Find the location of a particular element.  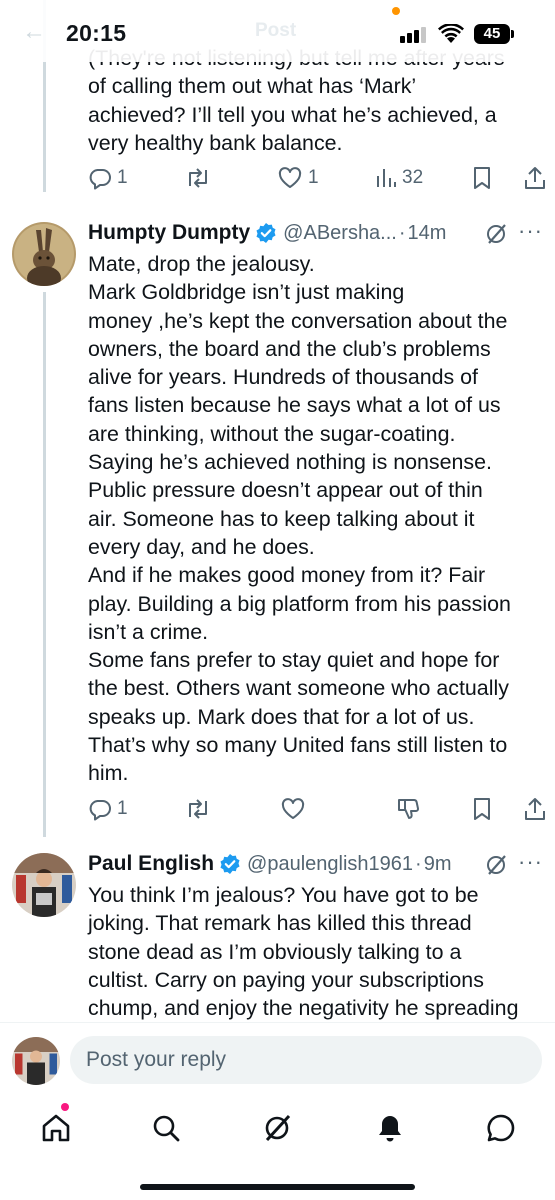

reply-bar: Post your reply is located at coordinates (277, 1061).